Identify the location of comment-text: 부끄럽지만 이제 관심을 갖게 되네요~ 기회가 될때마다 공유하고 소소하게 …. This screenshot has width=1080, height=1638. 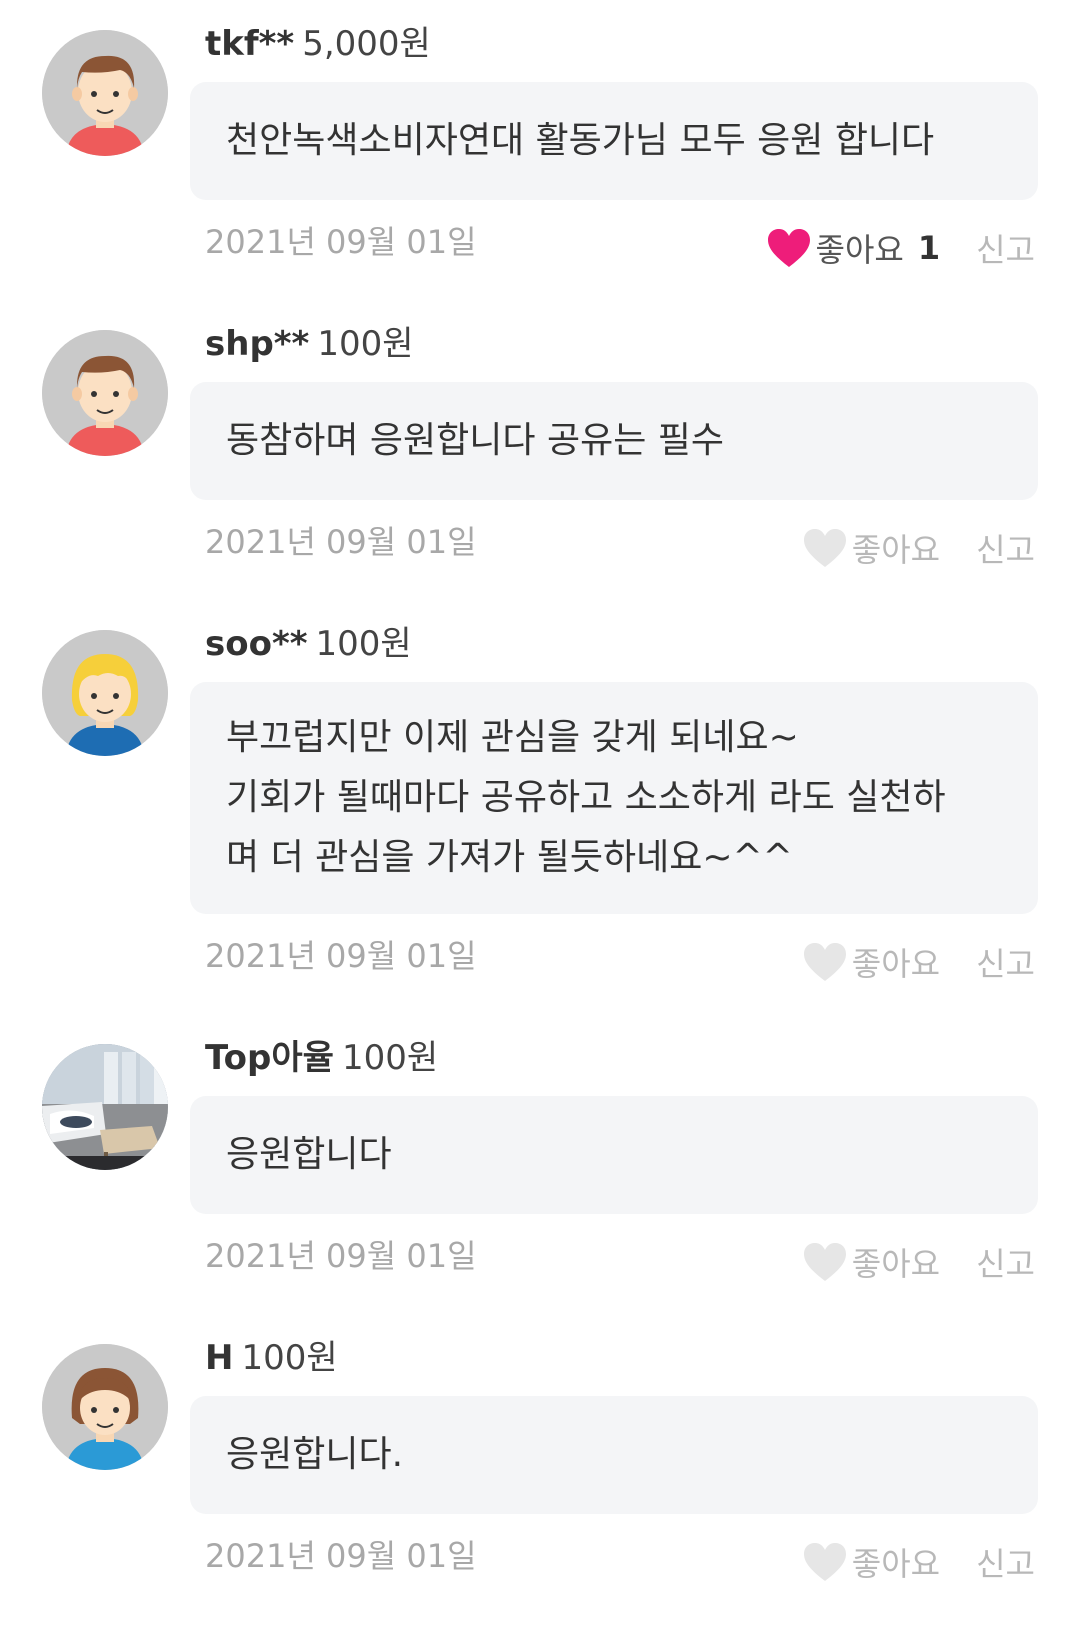
(586, 797).